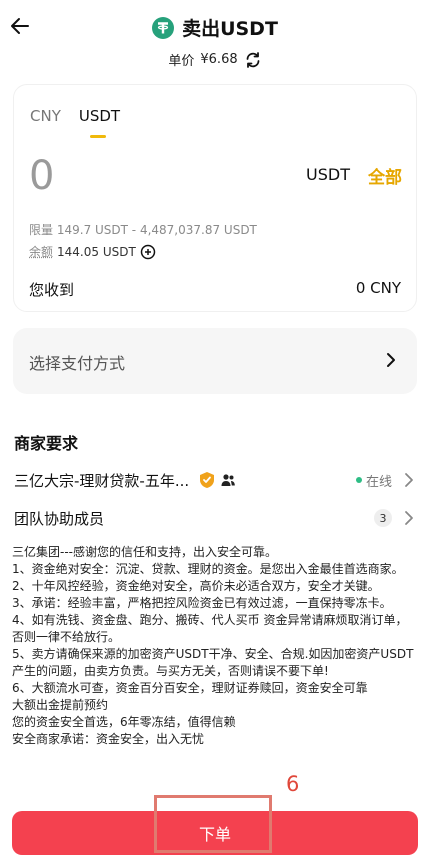 This screenshot has width=430, height=857. Describe the element at coordinates (215, 361) in the screenshot. I see `payment-method-selector: 选择支付方式` at that location.